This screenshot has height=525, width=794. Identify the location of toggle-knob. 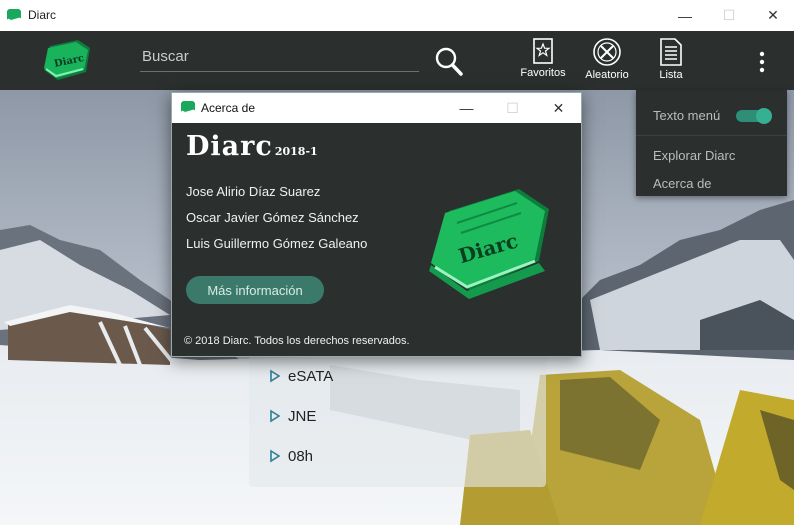
(764, 116).